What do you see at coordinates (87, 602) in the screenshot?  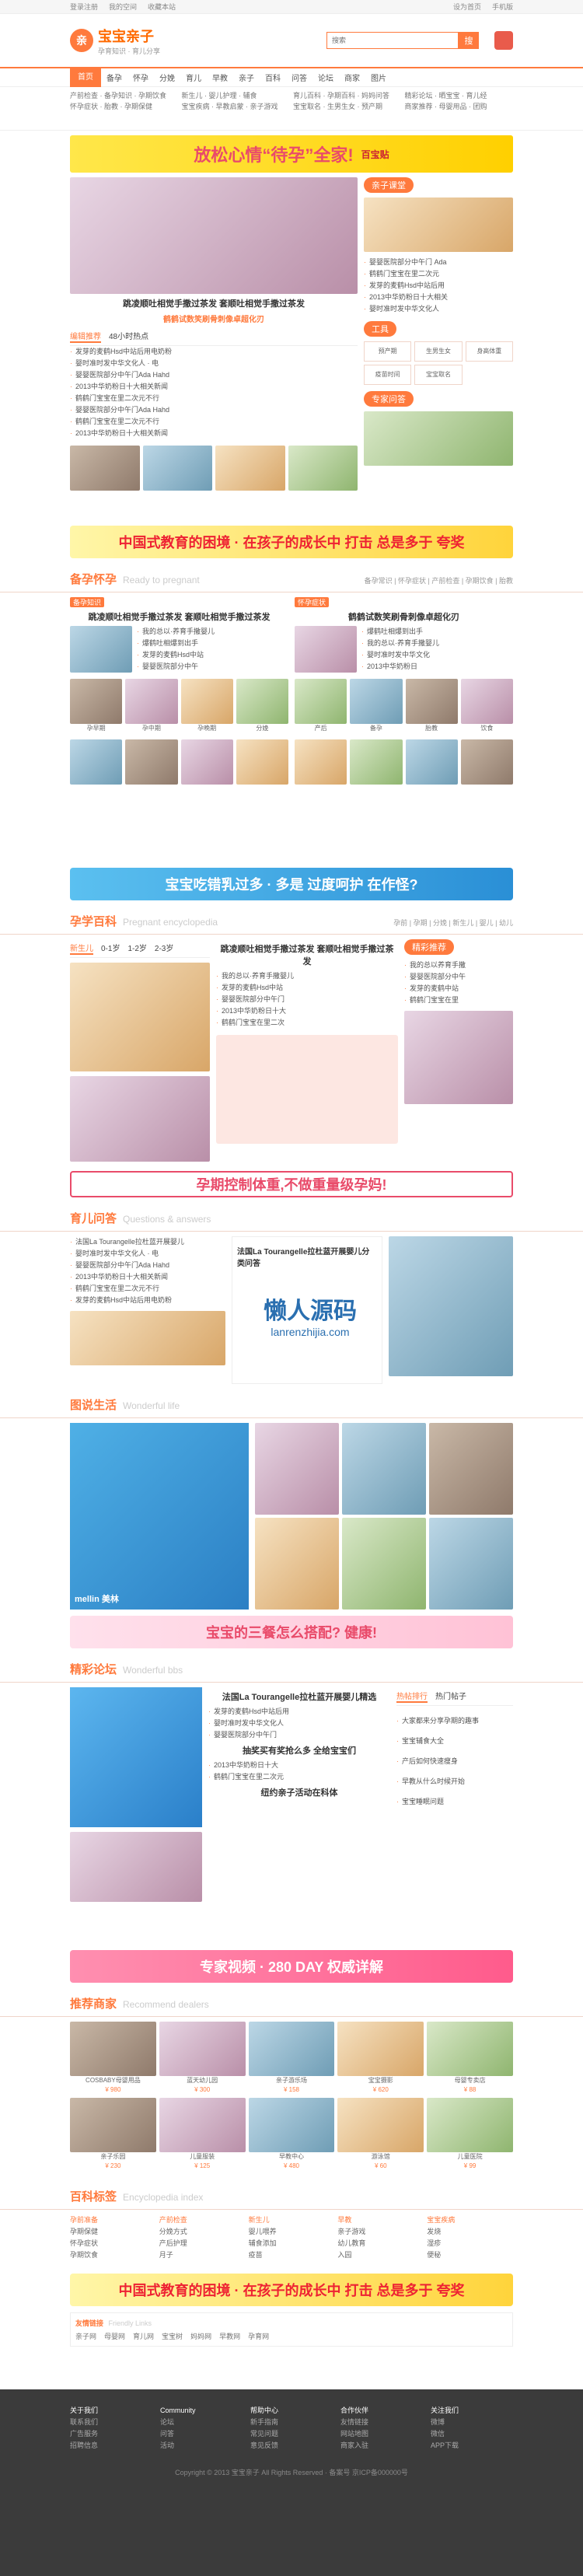 I see `tab-label: 备孕知识` at bounding box center [87, 602].